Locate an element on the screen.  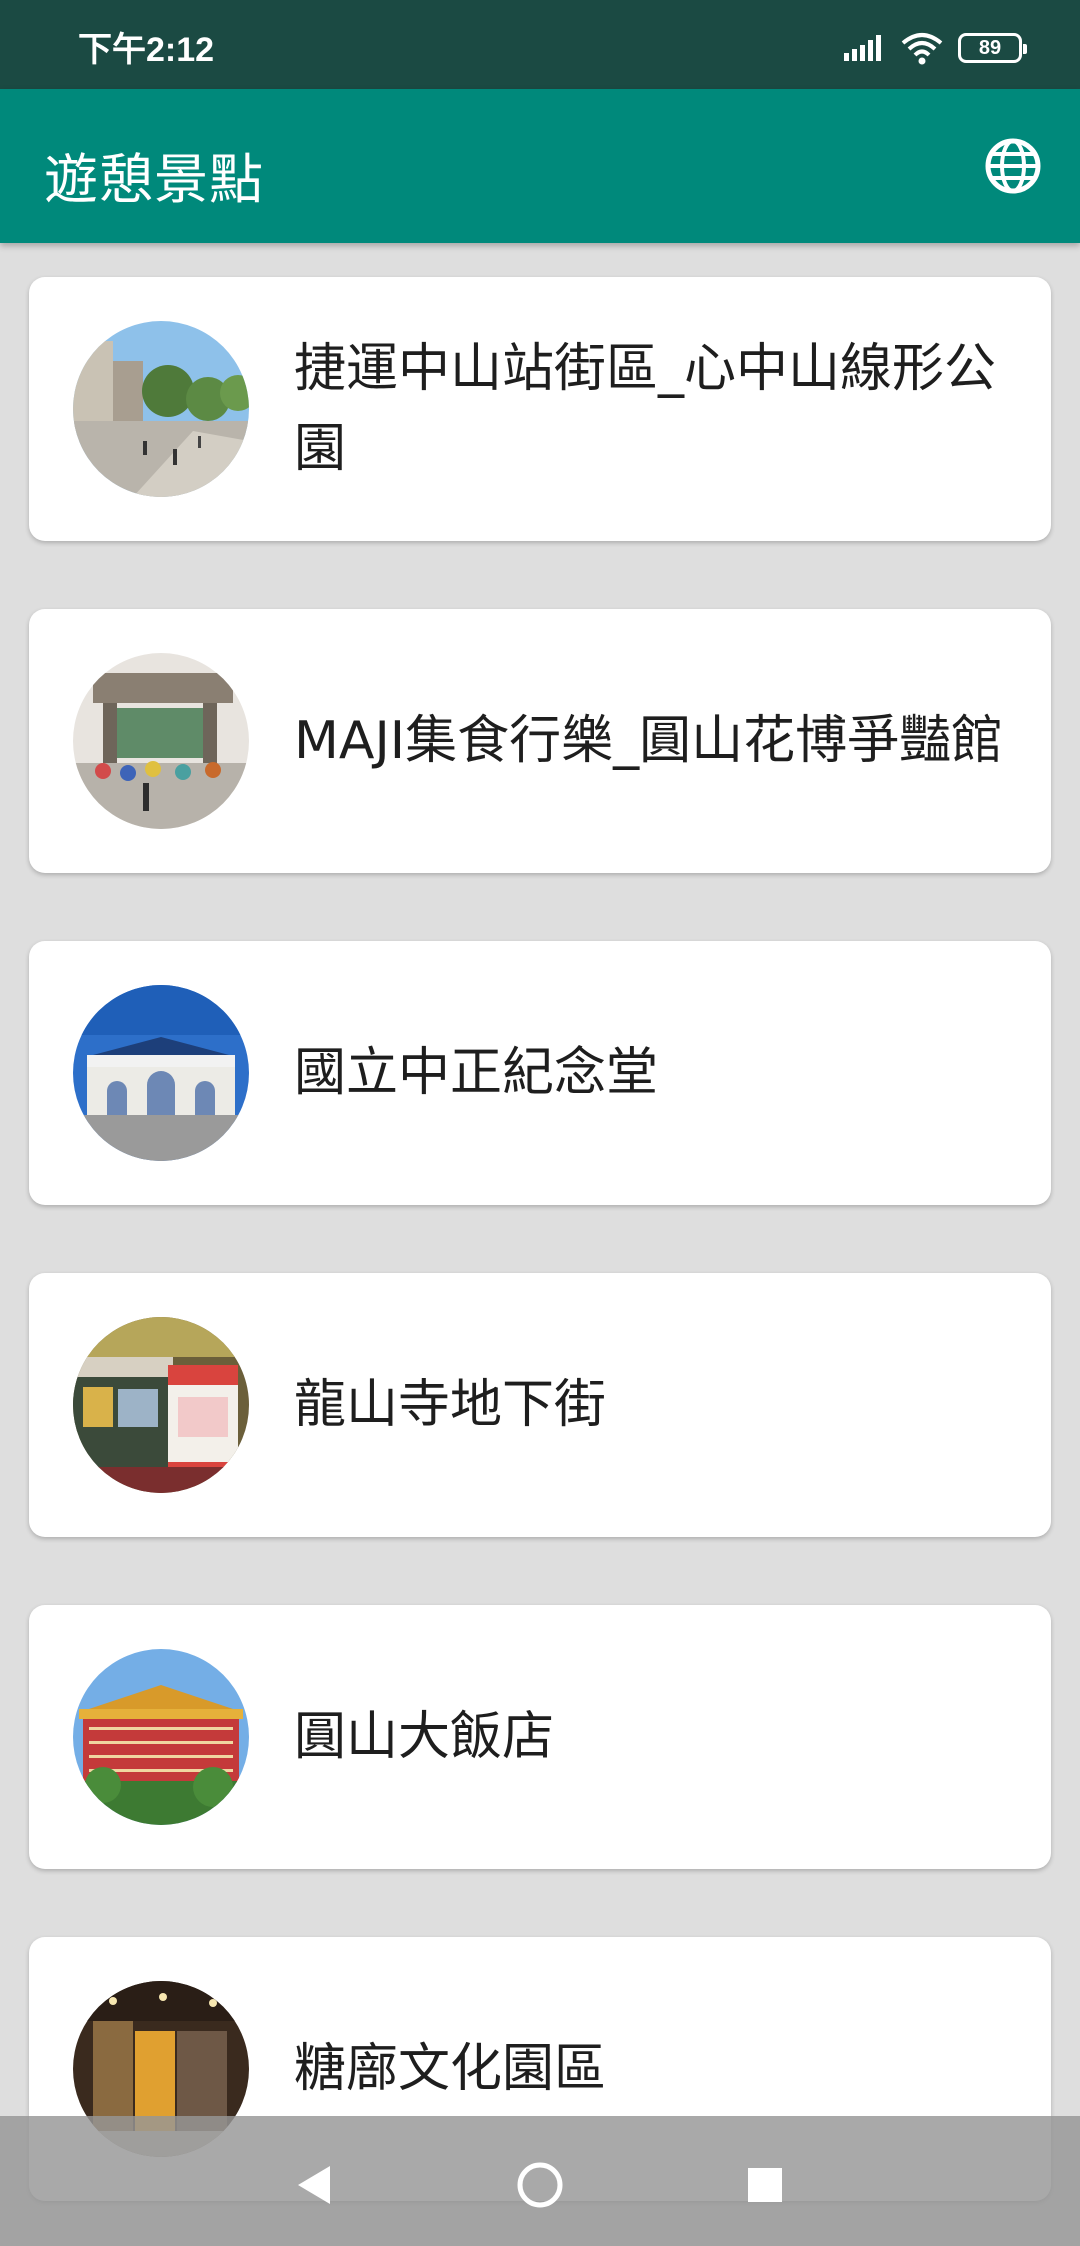
language-button is located at coordinates (1013, 166).